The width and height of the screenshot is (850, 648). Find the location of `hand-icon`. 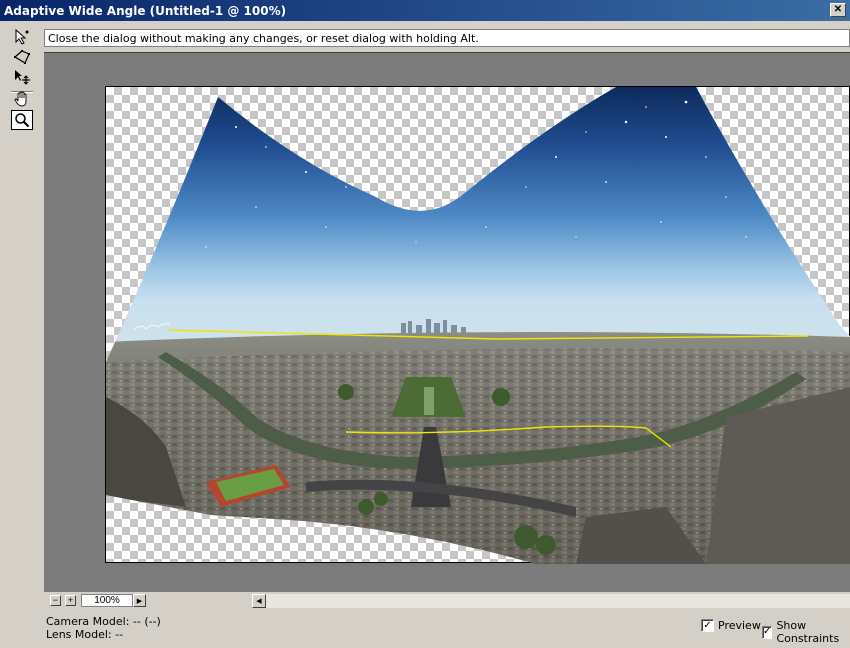

hand-icon is located at coordinates (20, 99).